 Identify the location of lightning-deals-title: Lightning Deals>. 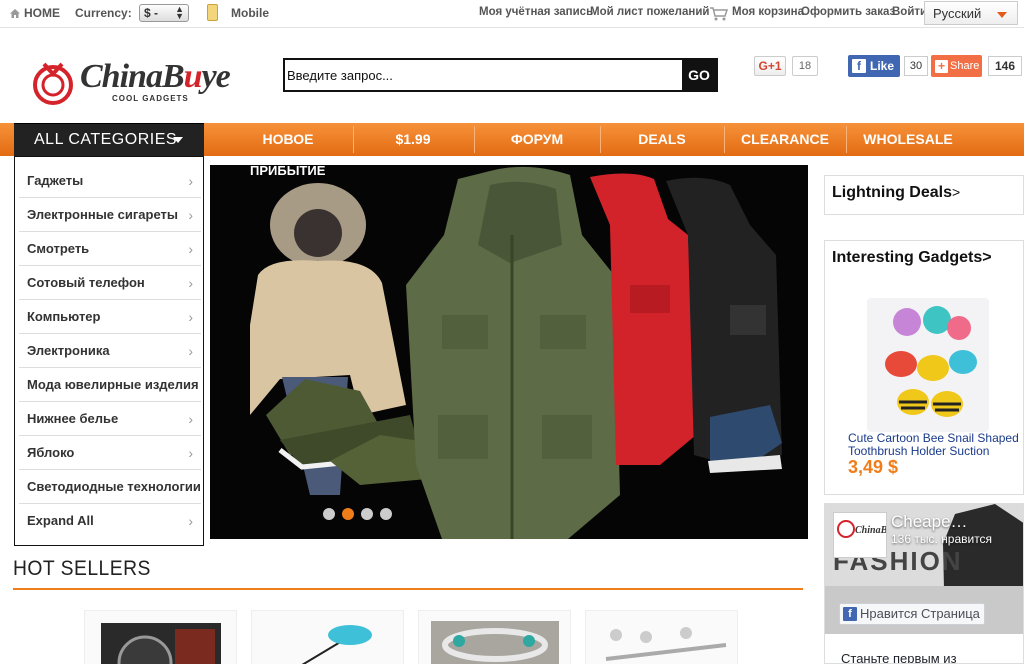
(896, 192).